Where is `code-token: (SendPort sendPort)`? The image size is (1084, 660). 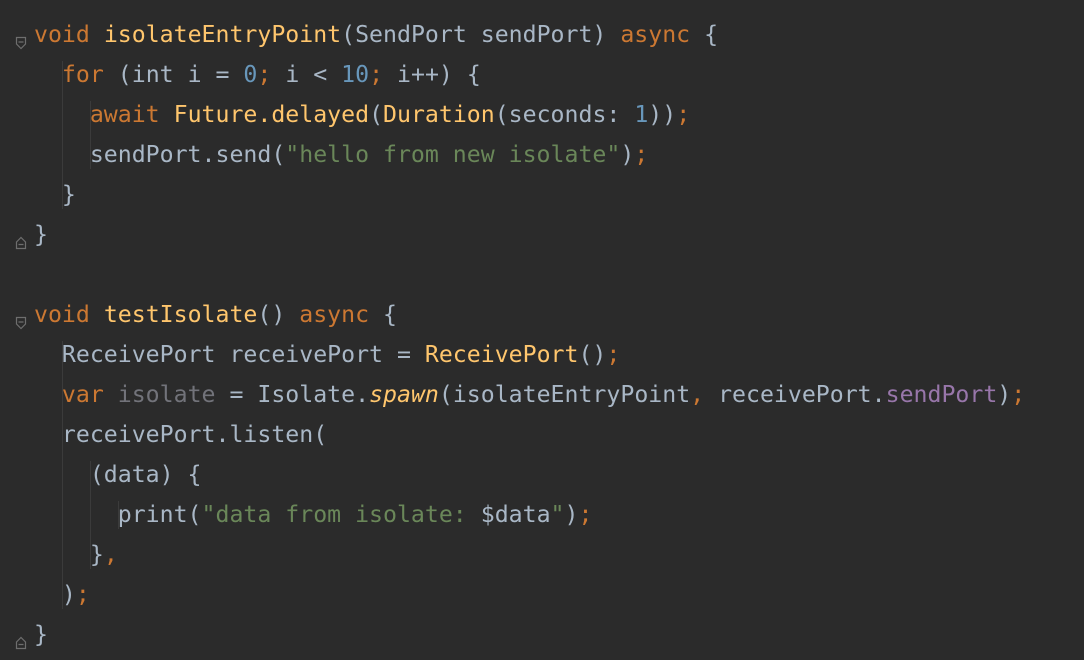
code-token: (SendPort sendPort) is located at coordinates (481, 34).